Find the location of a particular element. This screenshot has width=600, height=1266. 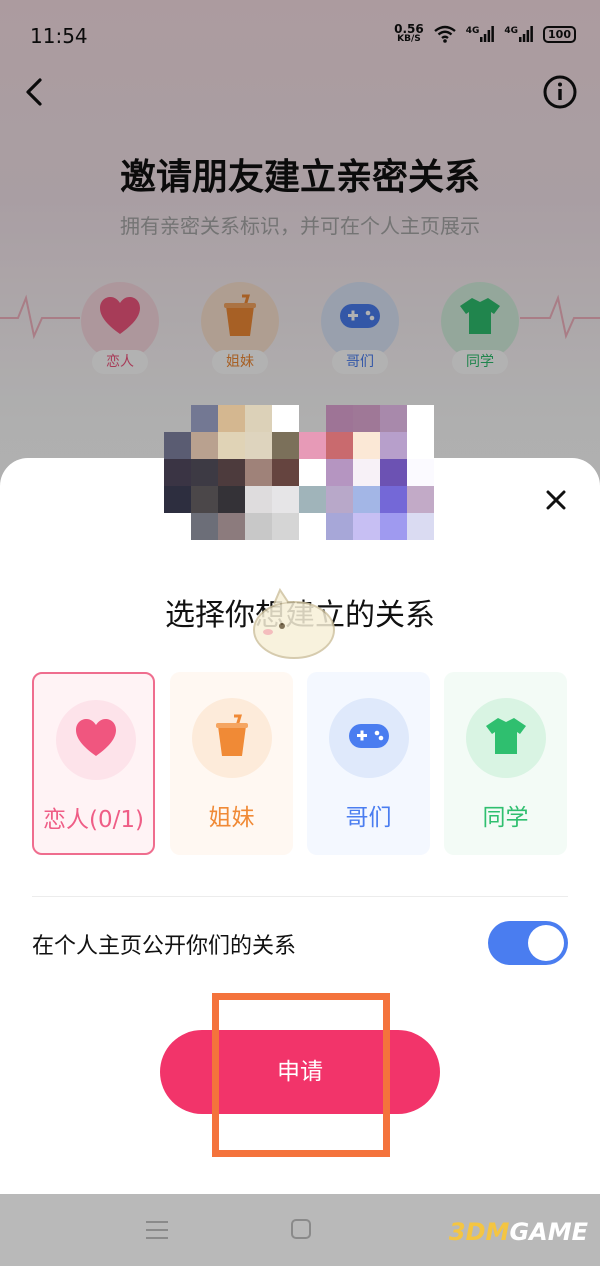

gamepad-icon is located at coordinates (369, 736).